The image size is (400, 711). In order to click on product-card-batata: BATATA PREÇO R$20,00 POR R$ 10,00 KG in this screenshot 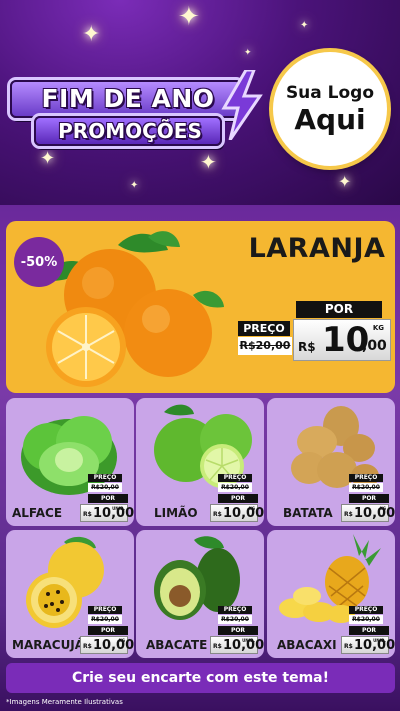, I will do `click(331, 462)`.